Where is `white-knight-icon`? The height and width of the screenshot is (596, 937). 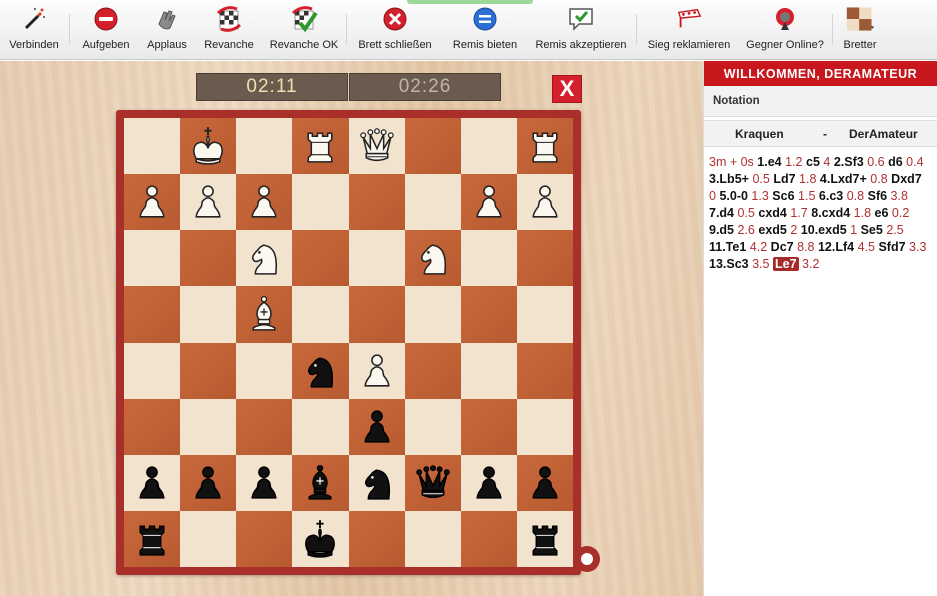
white-knight-icon is located at coordinates (264, 258).